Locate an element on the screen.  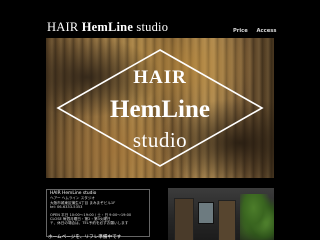
hero-title-studio: studio is located at coordinates (160, 140).